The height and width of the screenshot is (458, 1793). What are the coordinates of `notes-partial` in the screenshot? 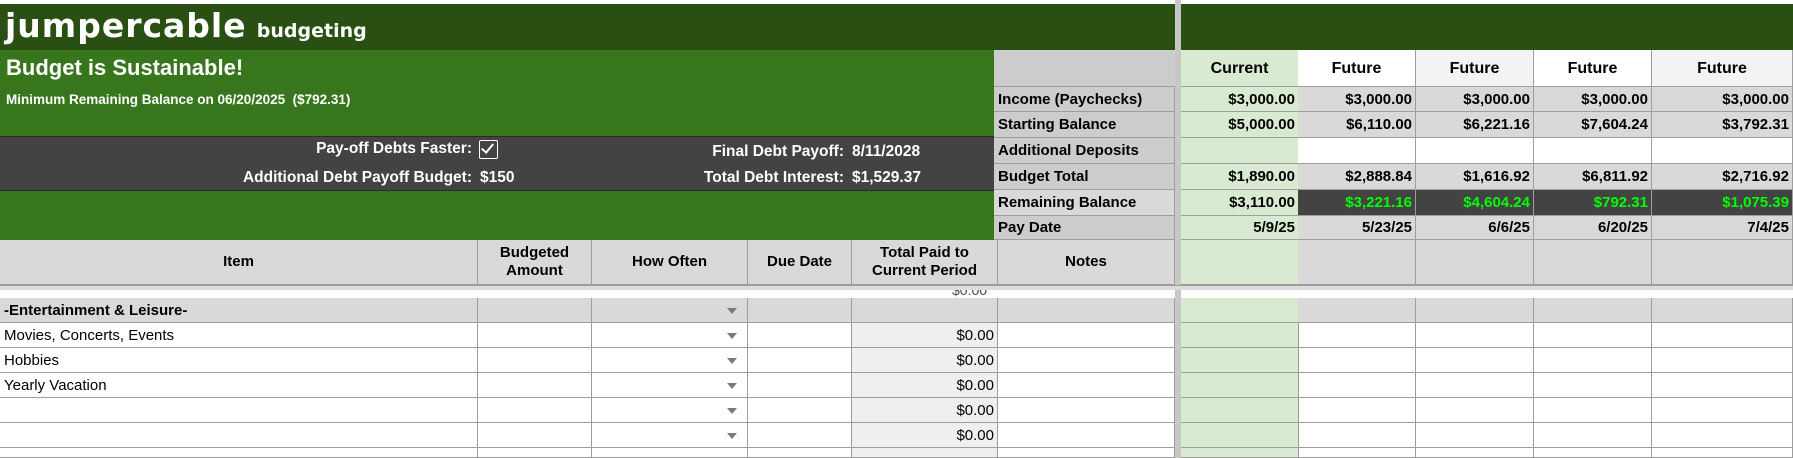 It's located at (1086, 453).